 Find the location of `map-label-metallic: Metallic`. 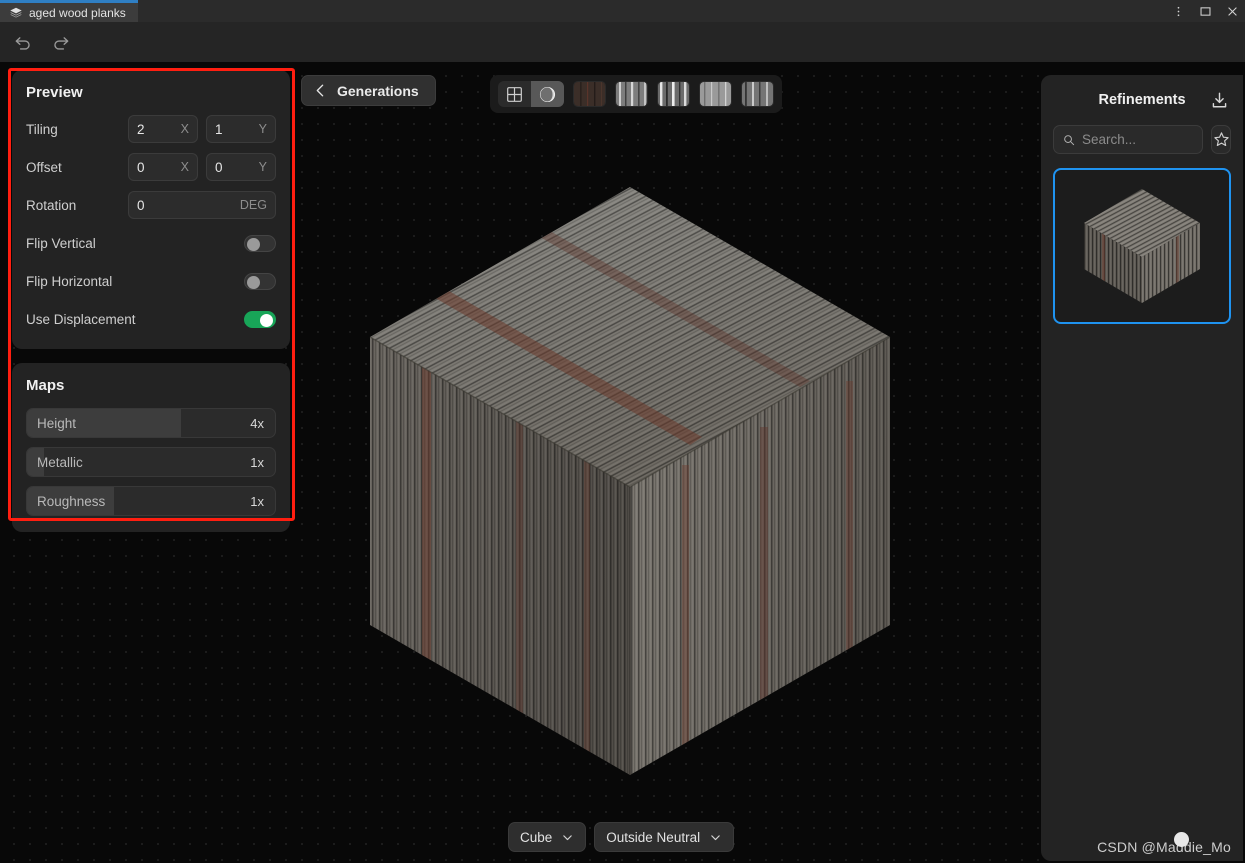

map-label-metallic: Metallic is located at coordinates (60, 462).